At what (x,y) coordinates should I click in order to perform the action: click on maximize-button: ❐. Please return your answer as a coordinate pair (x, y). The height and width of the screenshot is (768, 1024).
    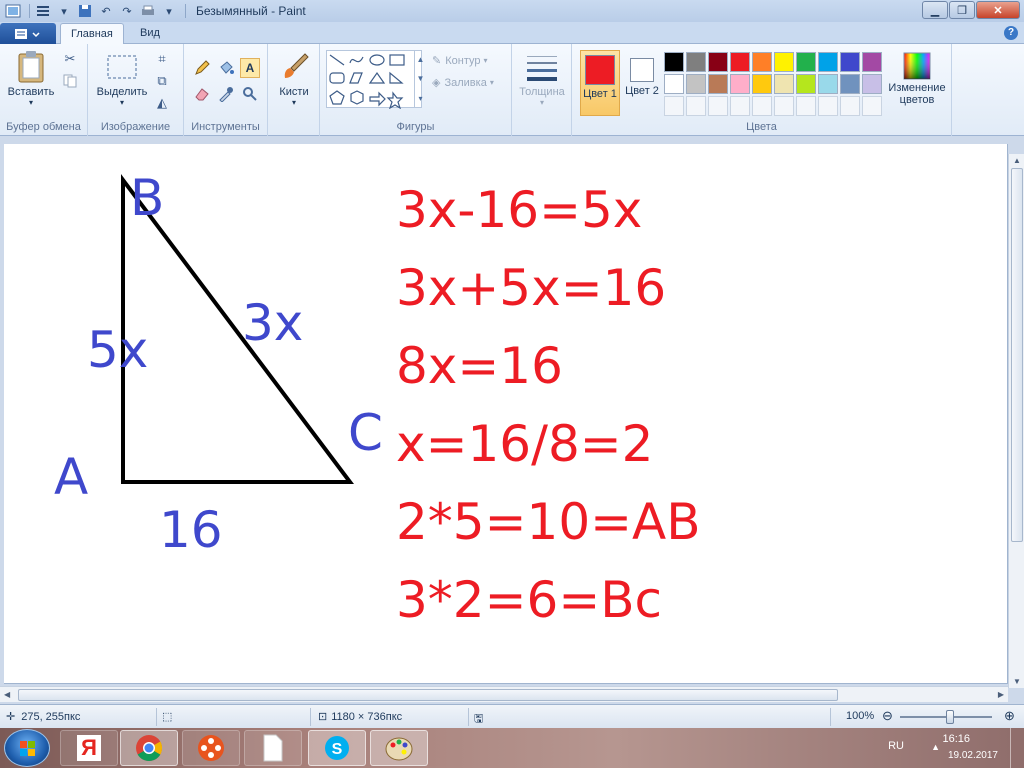
    Looking at the image, I should click on (962, 10).